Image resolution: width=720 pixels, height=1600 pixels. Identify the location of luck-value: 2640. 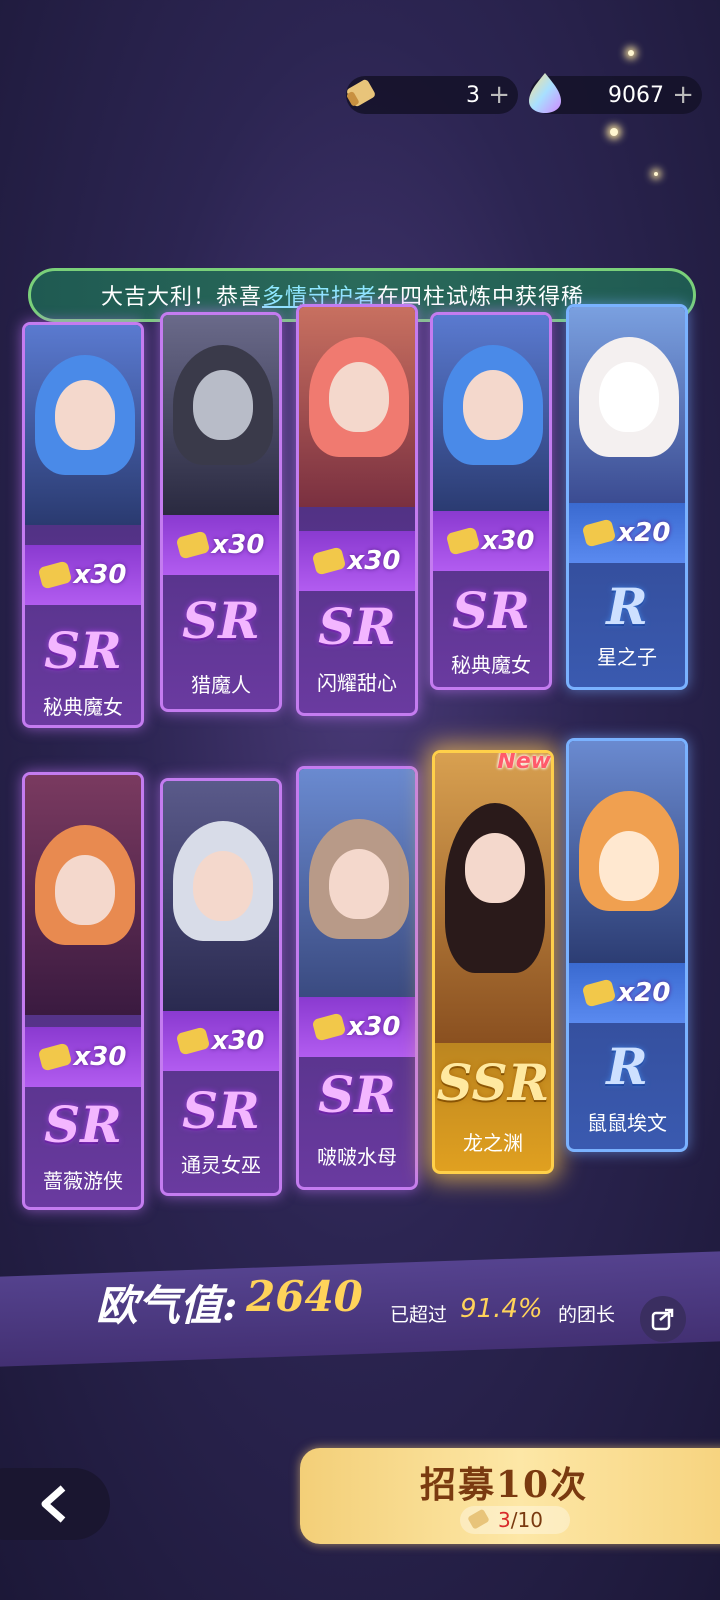
(304, 1296).